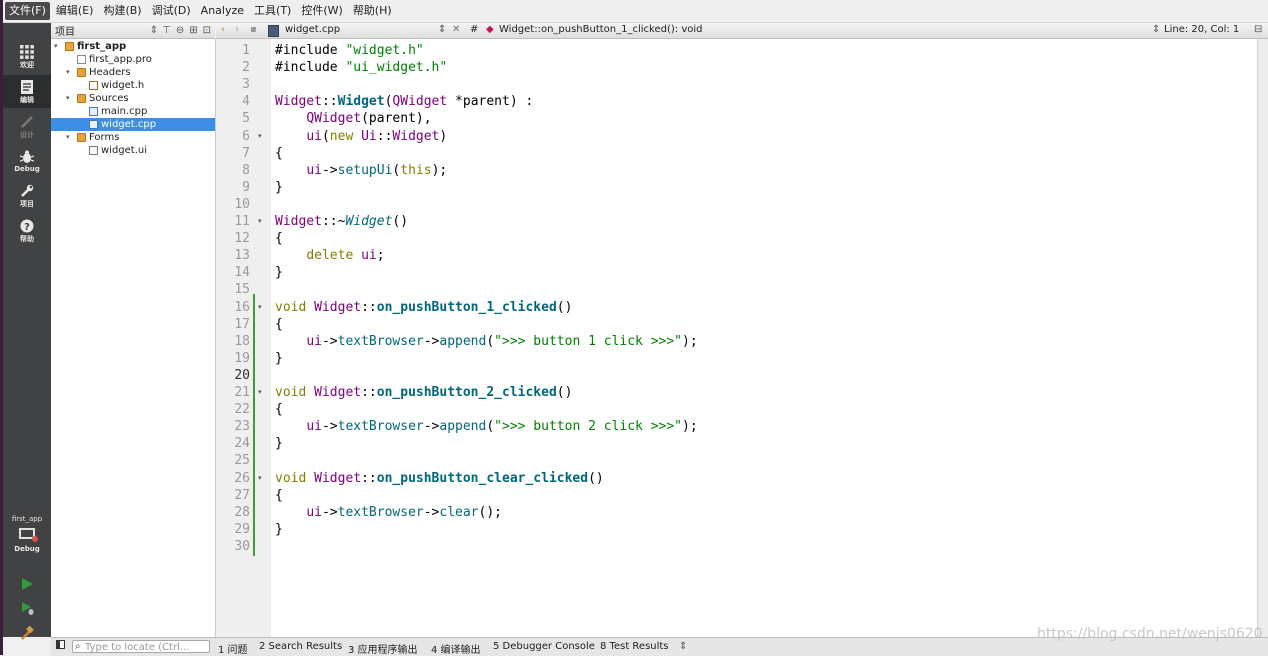 The width and height of the screenshot is (1268, 656). I want to click on file-list-arrow-icon: ⇕, so click(442, 29).